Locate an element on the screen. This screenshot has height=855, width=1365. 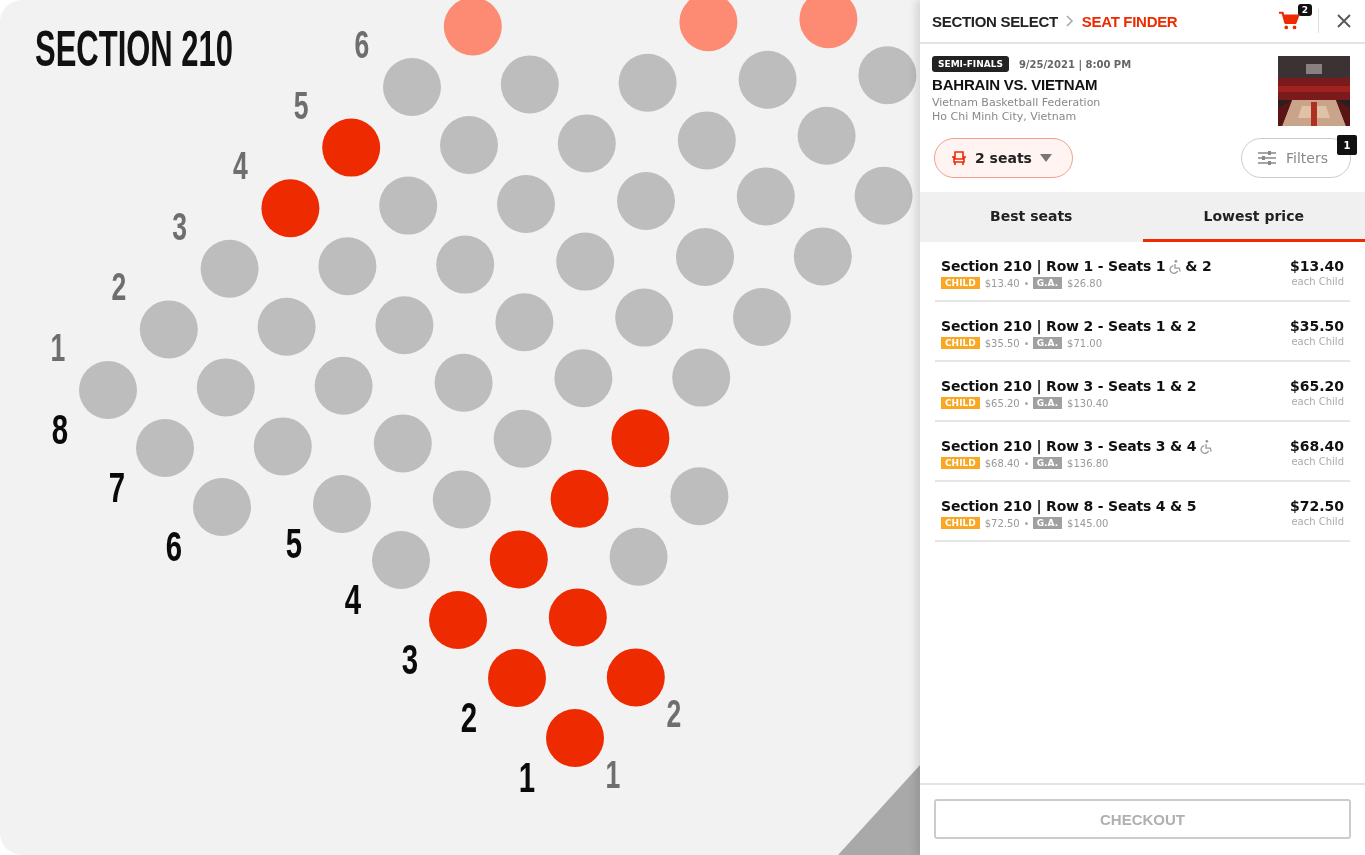
row-label: 7 is located at coordinates (117, 487).